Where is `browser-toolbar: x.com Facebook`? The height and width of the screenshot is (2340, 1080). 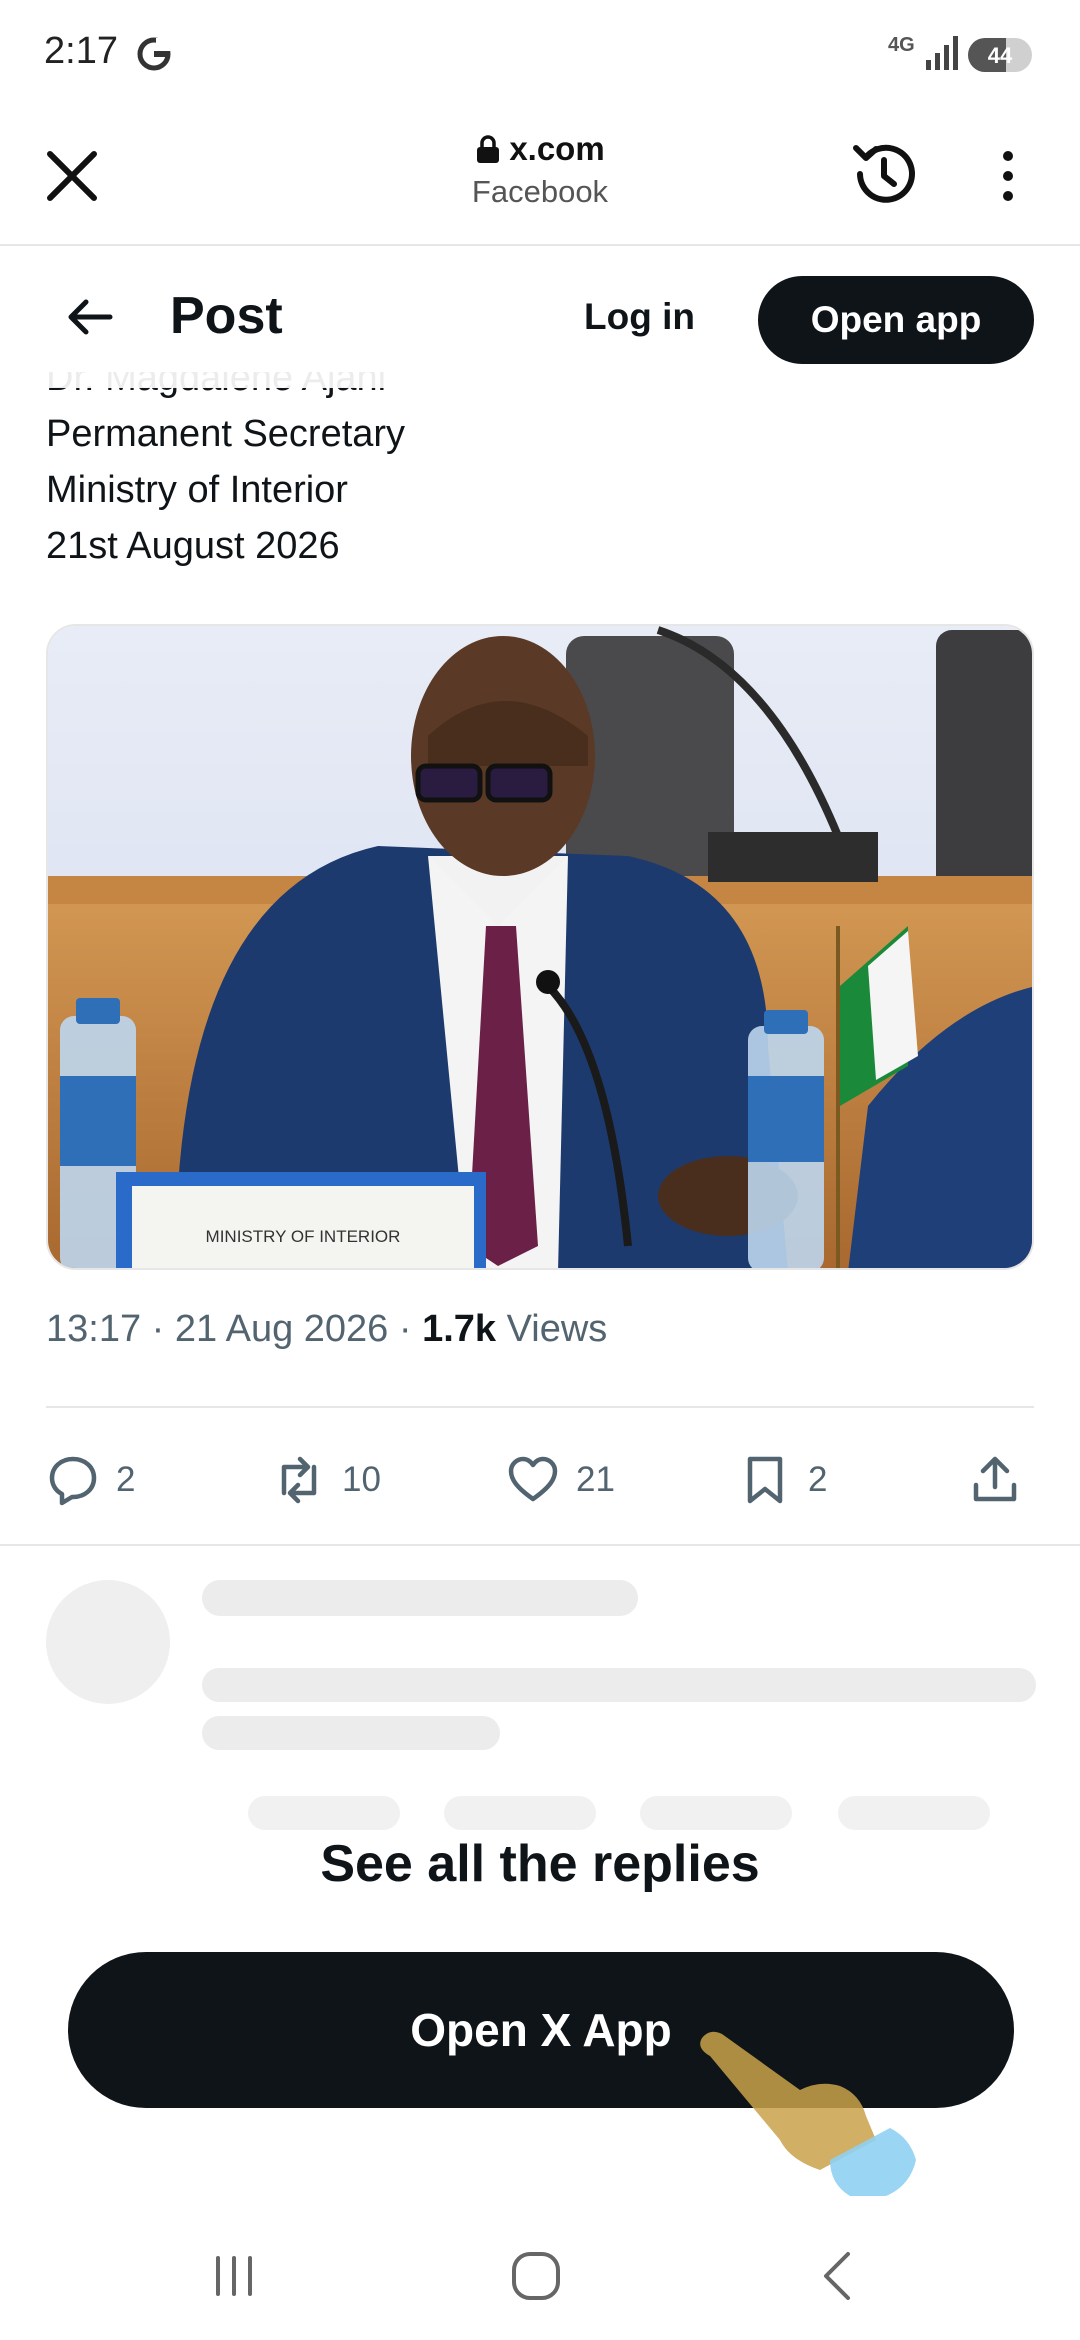
browser-toolbar: x.com Facebook is located at coordinates (540, 179).